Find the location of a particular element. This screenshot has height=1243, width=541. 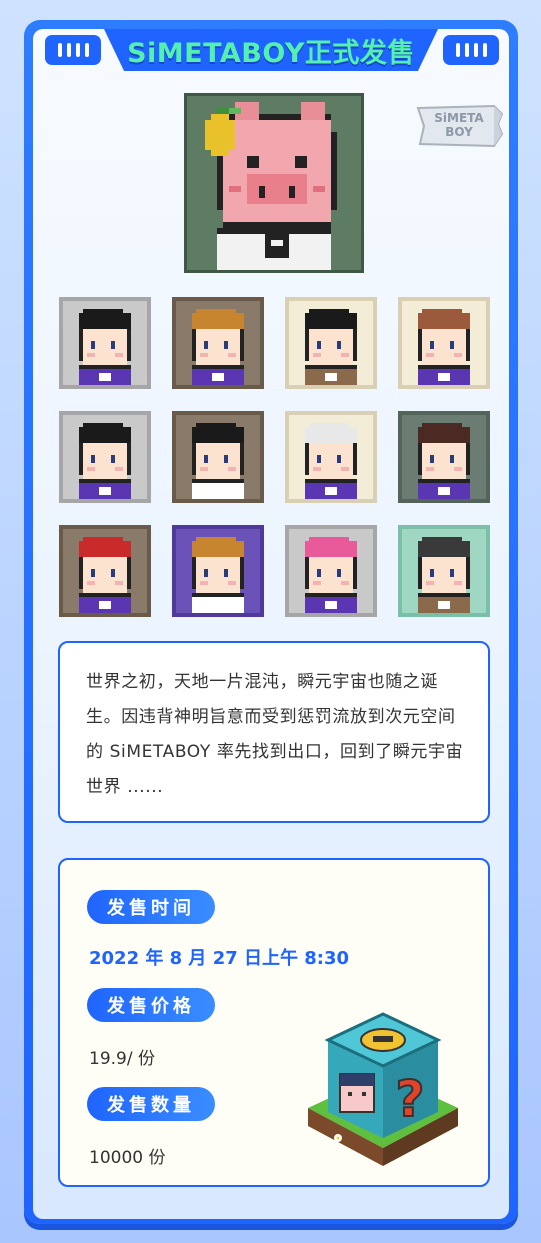

avatar-strawberry is located at coordinates (218, 343).